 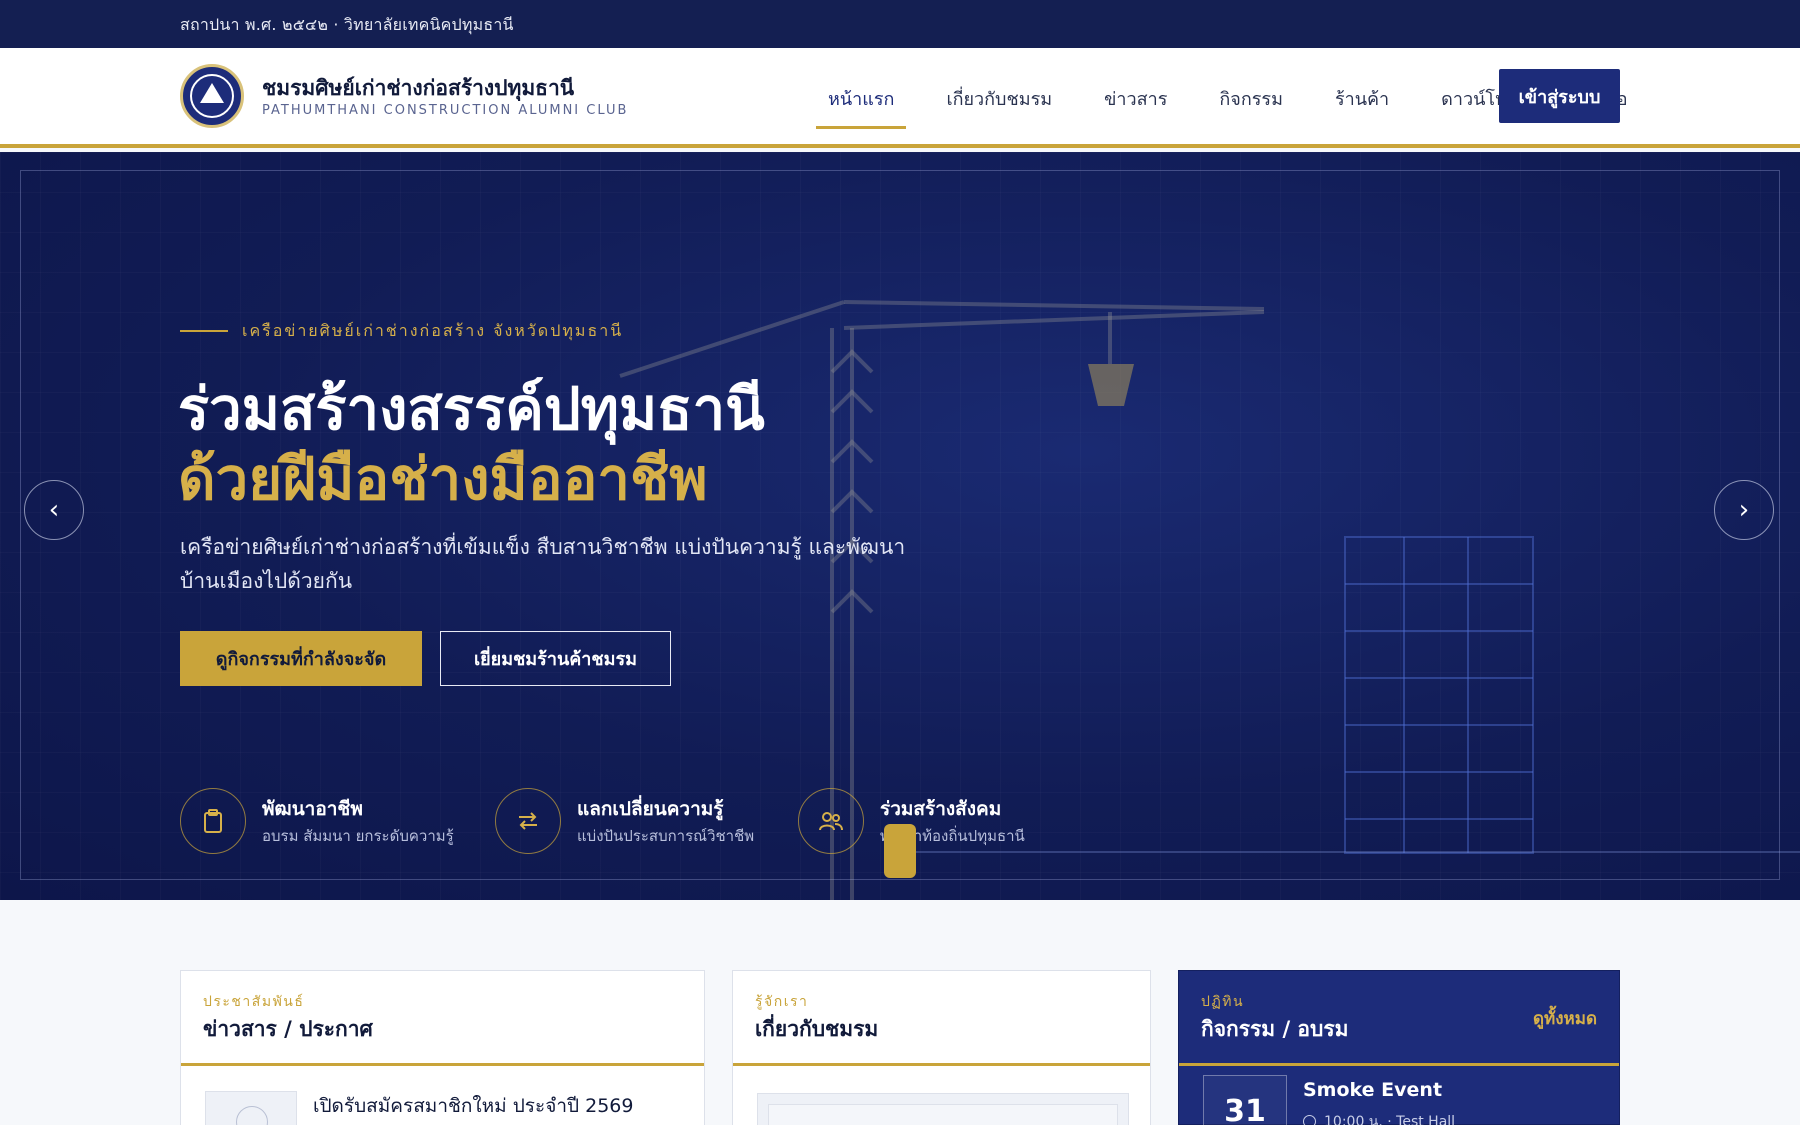 What do you see at coordinates (301, 658) in the screenshot?
I see `upcoming-events-button: ดูกิจกรรมที่กำลังจะจัด` at bounding box center [301, 658].